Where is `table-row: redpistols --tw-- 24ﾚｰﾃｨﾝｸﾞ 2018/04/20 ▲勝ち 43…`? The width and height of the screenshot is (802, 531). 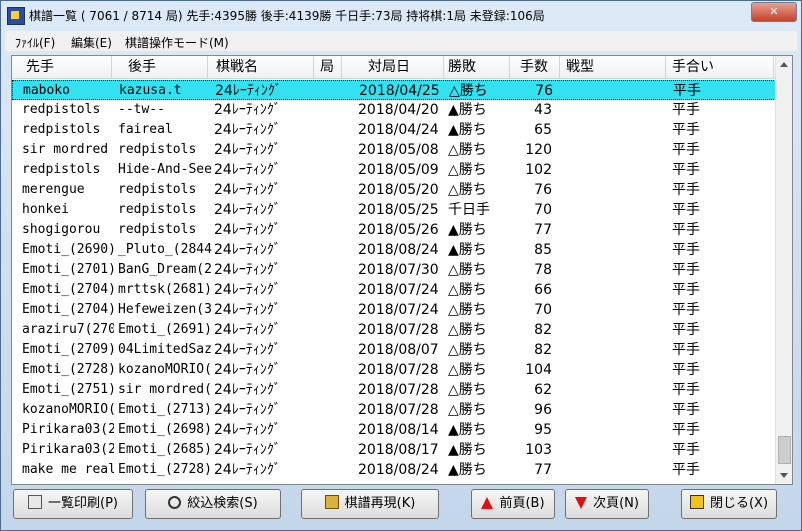
table-row: redpistols --tw-- 24ﾚｰﾃｨﾝｸﾞ 2018/04/20 ▲勝ち 43… is located at coordinates (394, 110).